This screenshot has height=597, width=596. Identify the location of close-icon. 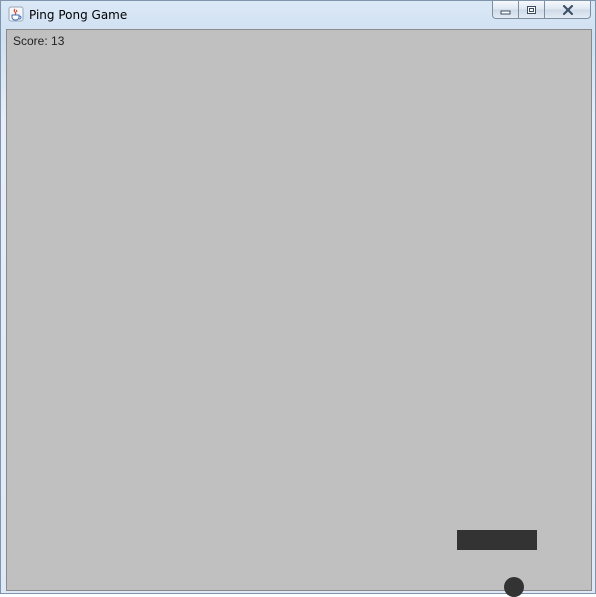
(568, 9).